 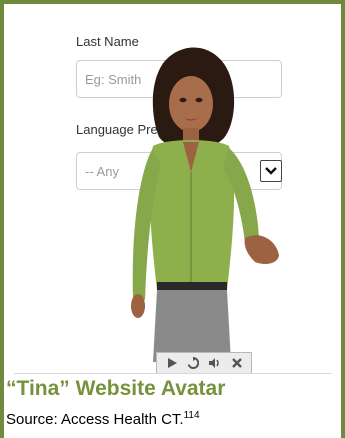 What do you see at coordinates (191, 415) in the screenshot?
I see `footnote-reference: 114` at bounding box center [191, 415].